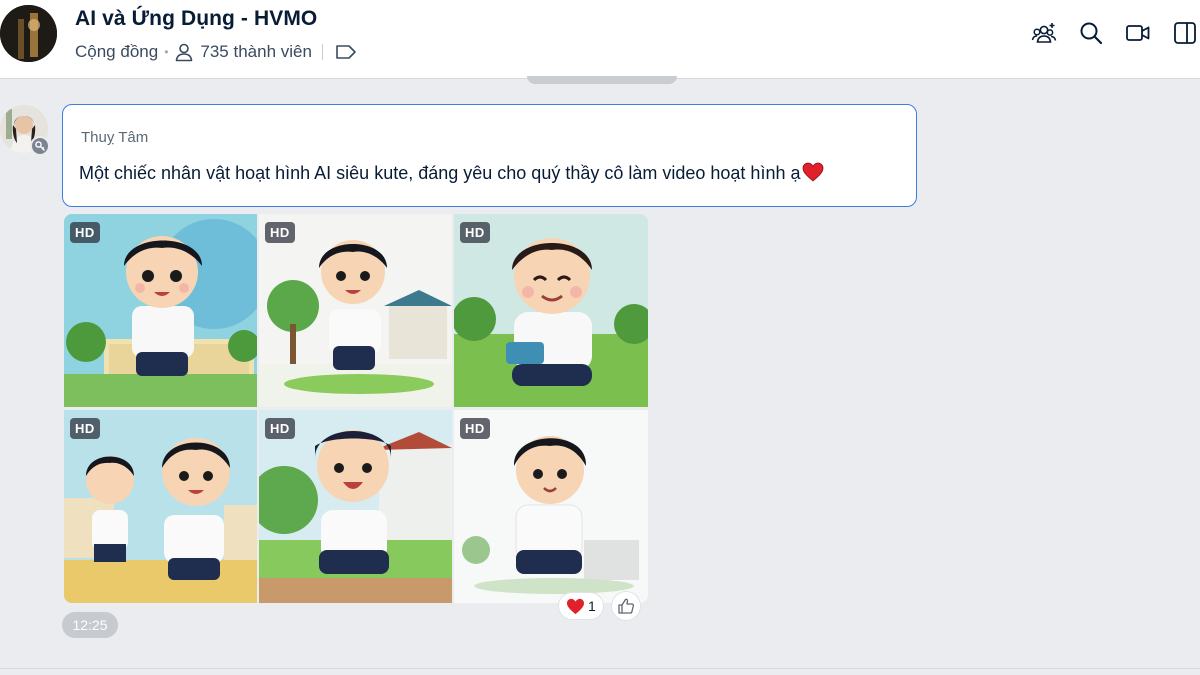  I want to click on community-label: Cộng đồng, so click(117, 51).